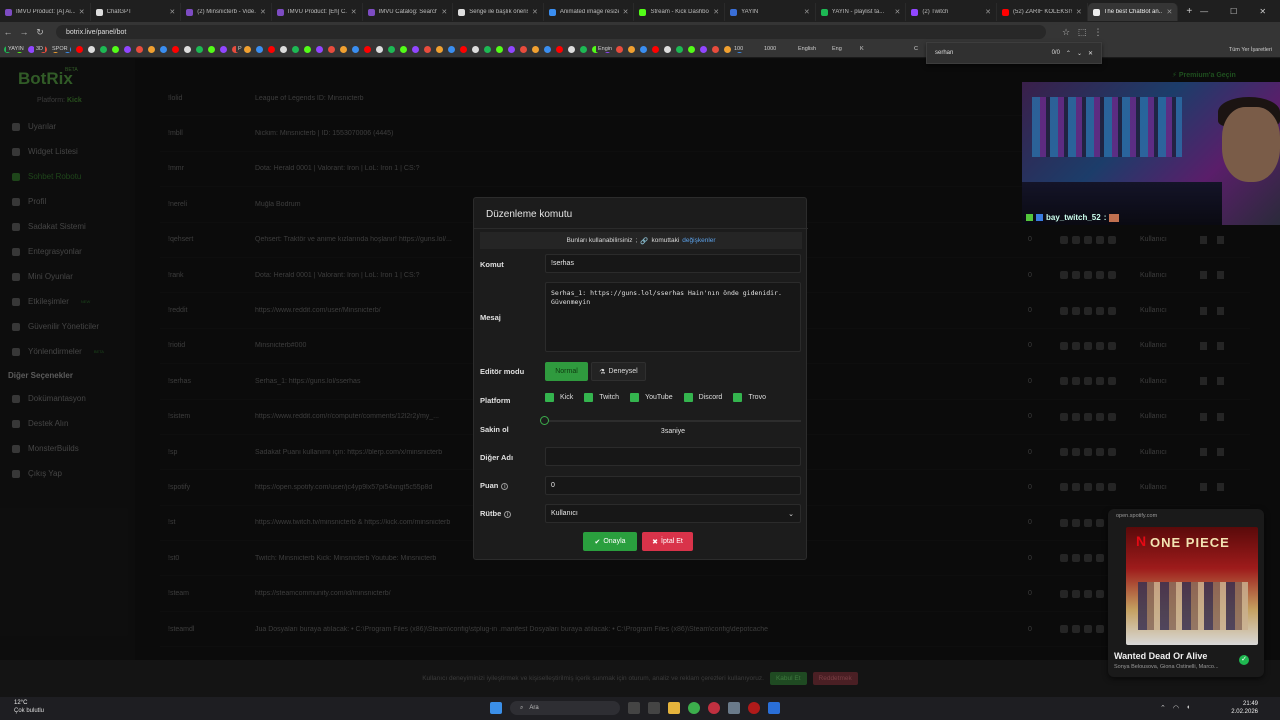 The height and width of the screenshot is (720, 1280). I want to click on browser-tab: Animated image resize... ✕, so click(589, 12).